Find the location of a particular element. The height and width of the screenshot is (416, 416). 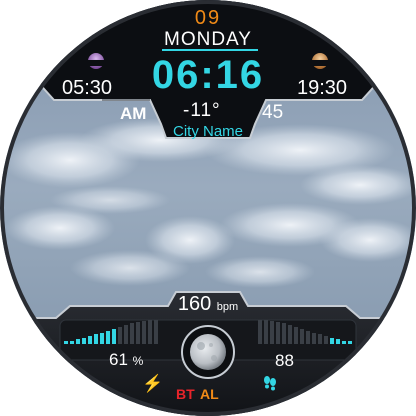

battery-value: 61 is located at coordinates (118, 359).